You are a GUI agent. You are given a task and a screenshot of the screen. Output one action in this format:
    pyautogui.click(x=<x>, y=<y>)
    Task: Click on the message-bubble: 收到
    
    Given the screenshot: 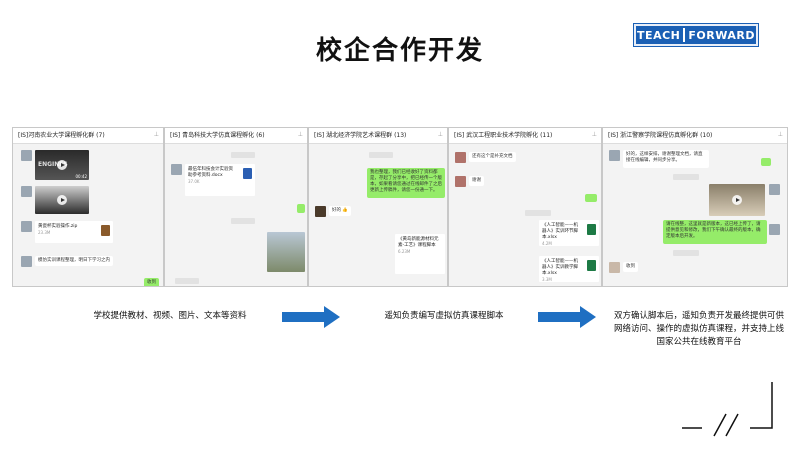 What is the action you would take?
    pyautogui.click(x=630, y=267)
    